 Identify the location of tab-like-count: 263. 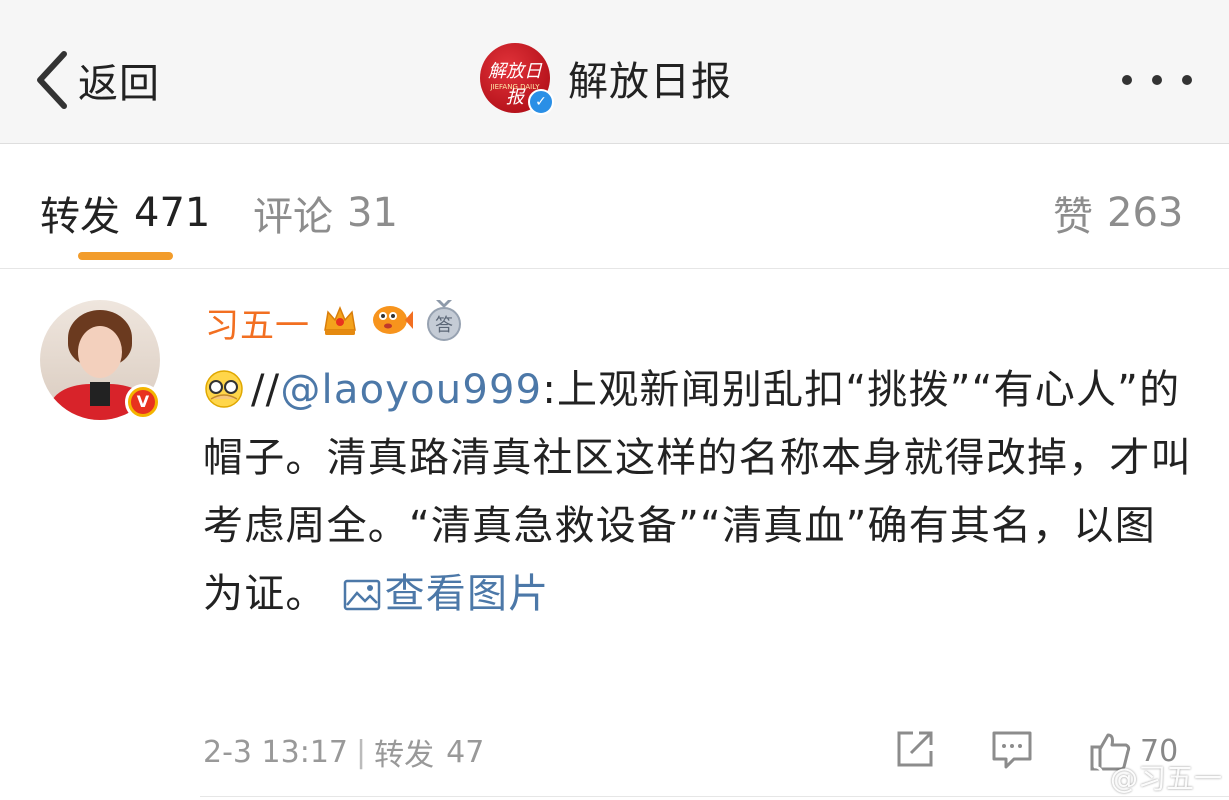
(1145, 213).